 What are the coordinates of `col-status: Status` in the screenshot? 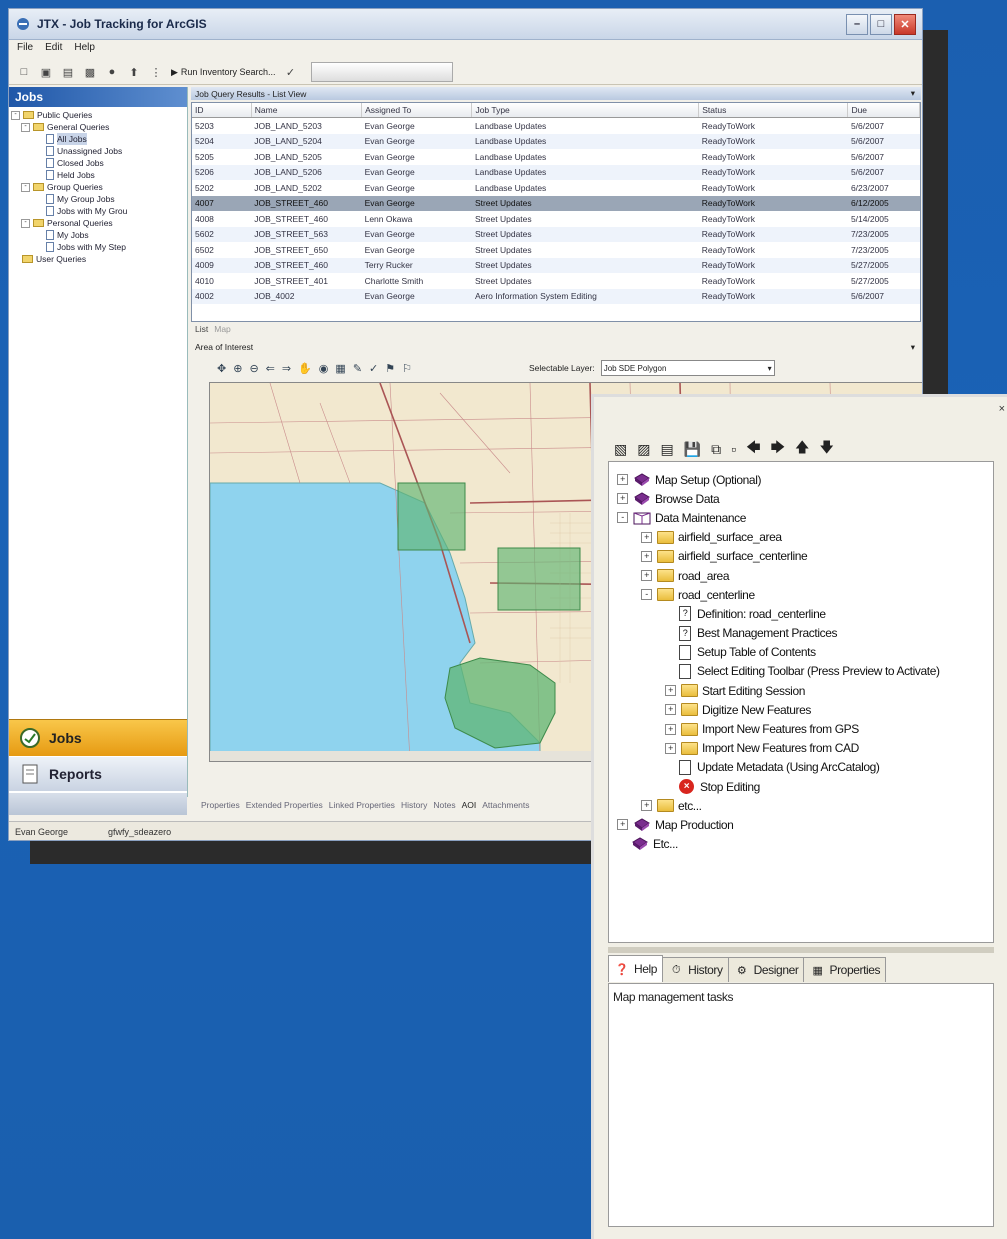 It's located at (773, 110).